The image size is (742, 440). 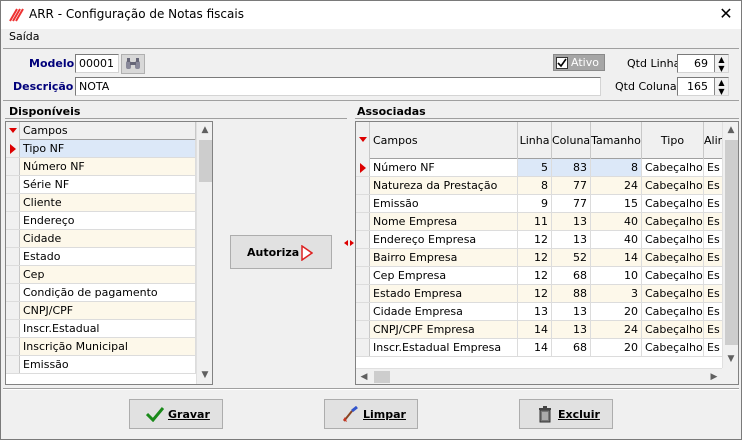 I want to click on table-row: Emissão 9 77 15 Cabeçalho Es, so click(x=540, y=204).